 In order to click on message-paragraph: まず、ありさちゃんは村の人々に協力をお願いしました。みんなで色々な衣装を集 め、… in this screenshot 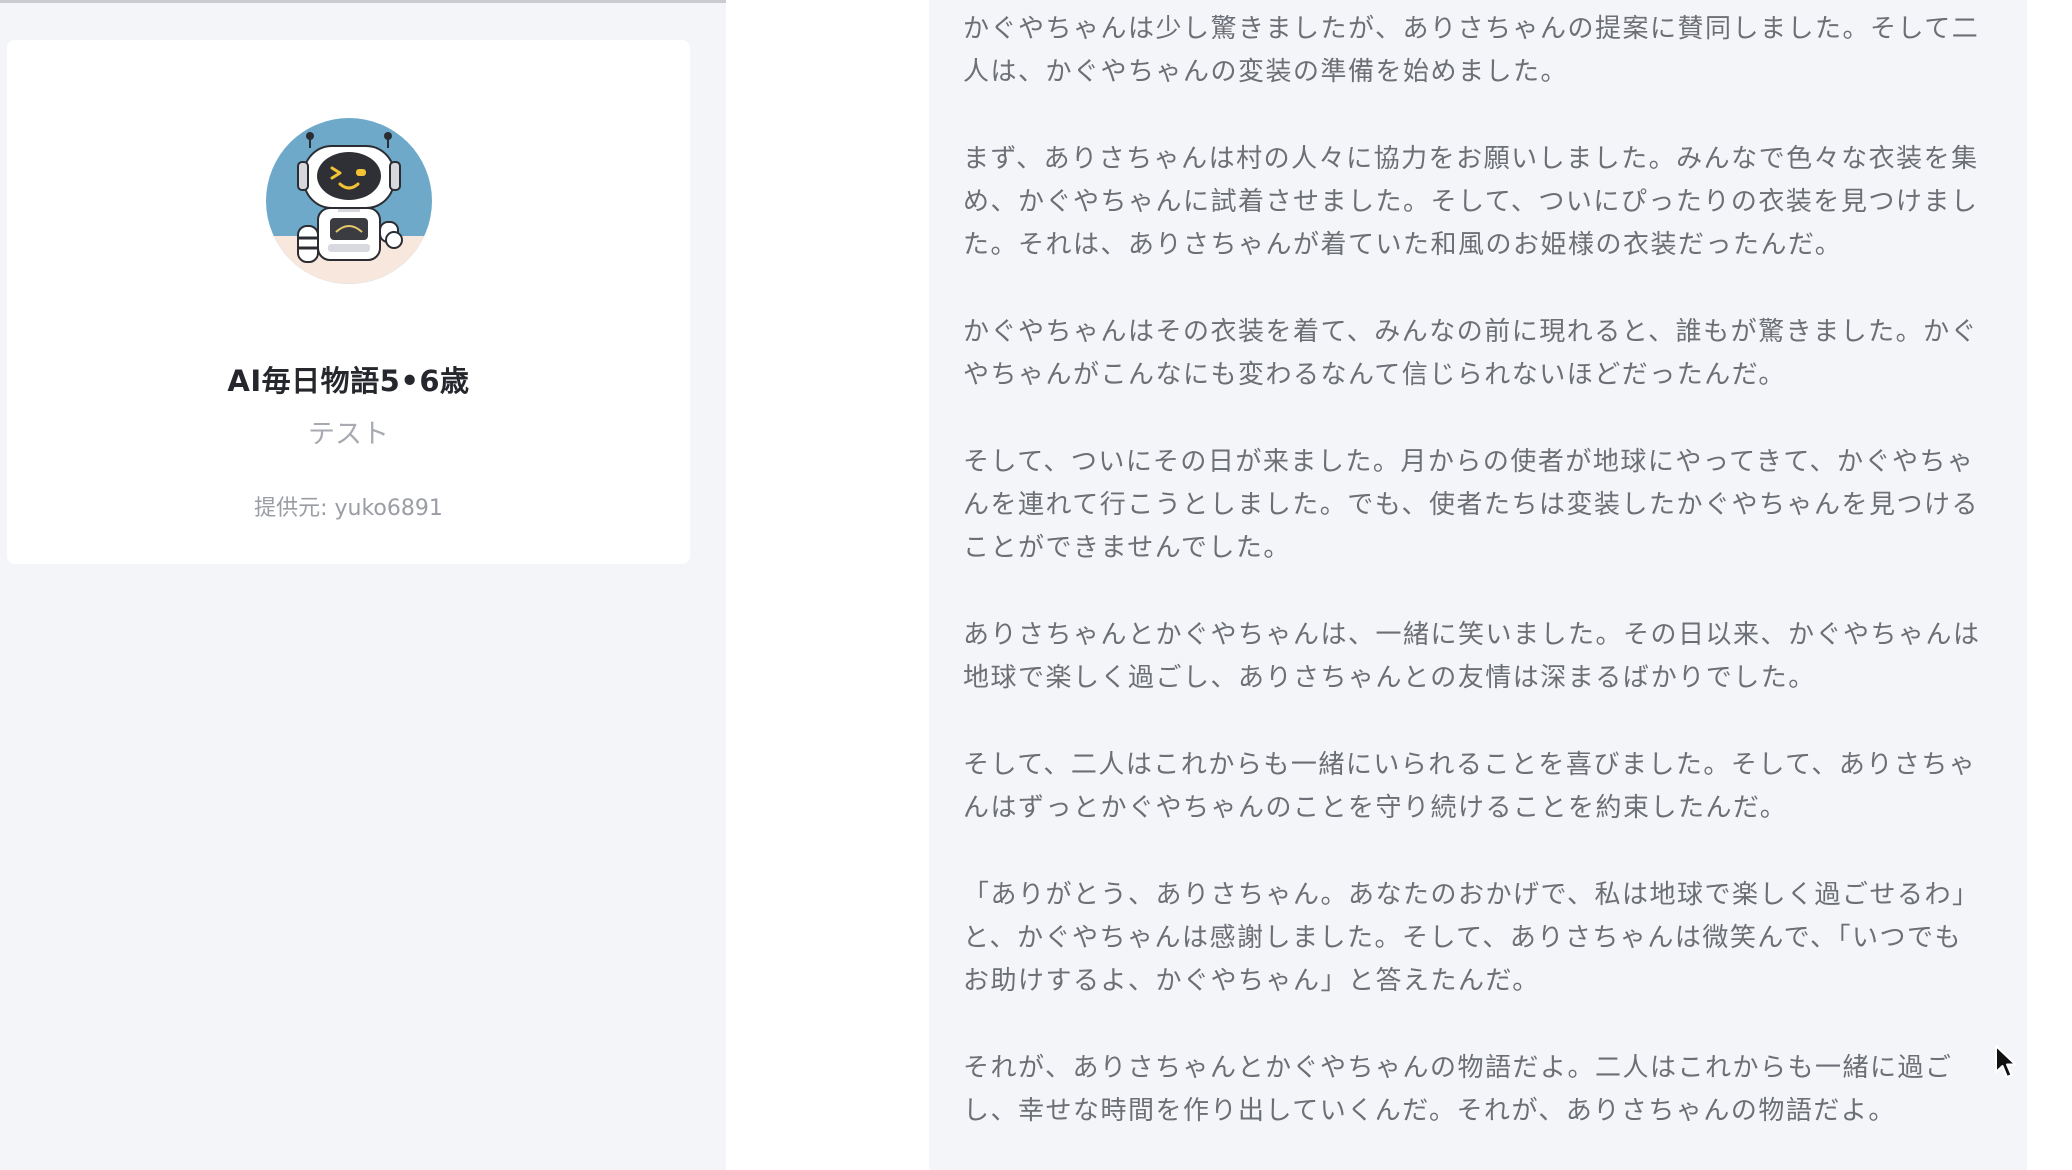, I will do `click(1471, 202)`.